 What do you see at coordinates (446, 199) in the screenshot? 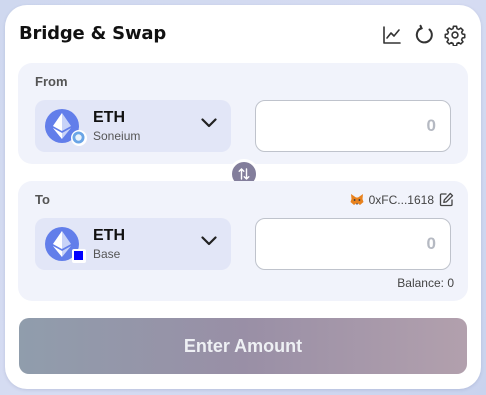
I see `edit-icon` at bounding box center [446, 199].